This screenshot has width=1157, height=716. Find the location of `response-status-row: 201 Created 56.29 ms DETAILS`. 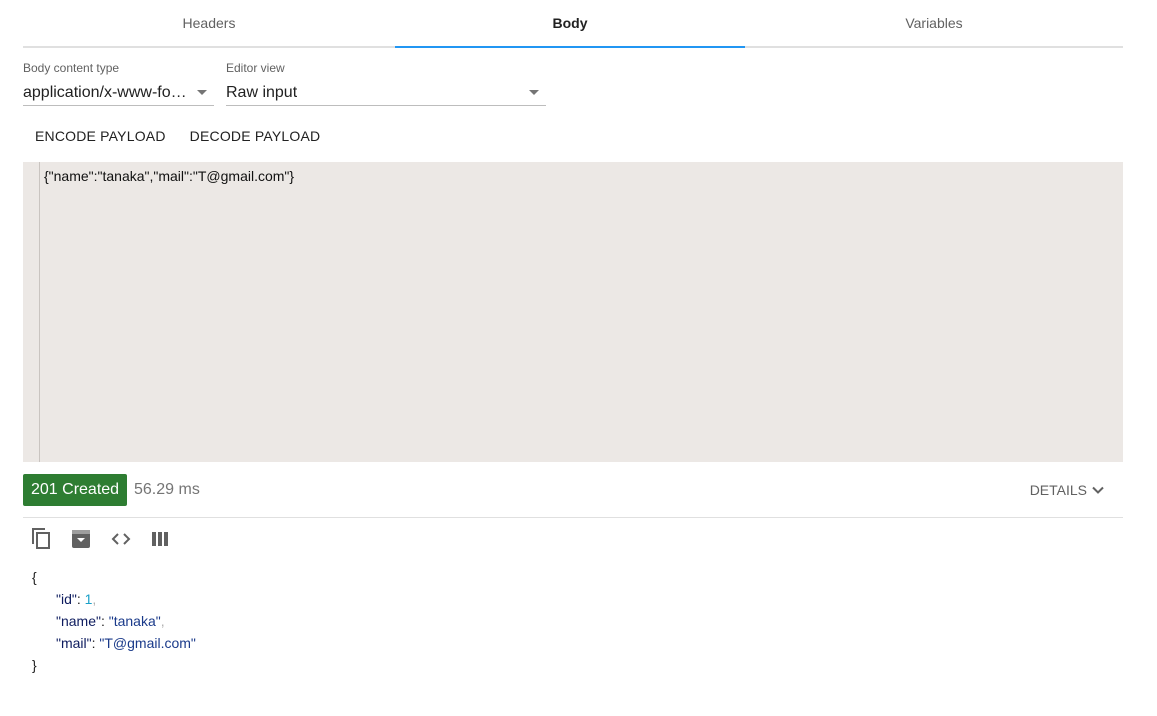

response-status-row: 201 Created 56.29 ms DETAILS is located at coordinates (573, 496).